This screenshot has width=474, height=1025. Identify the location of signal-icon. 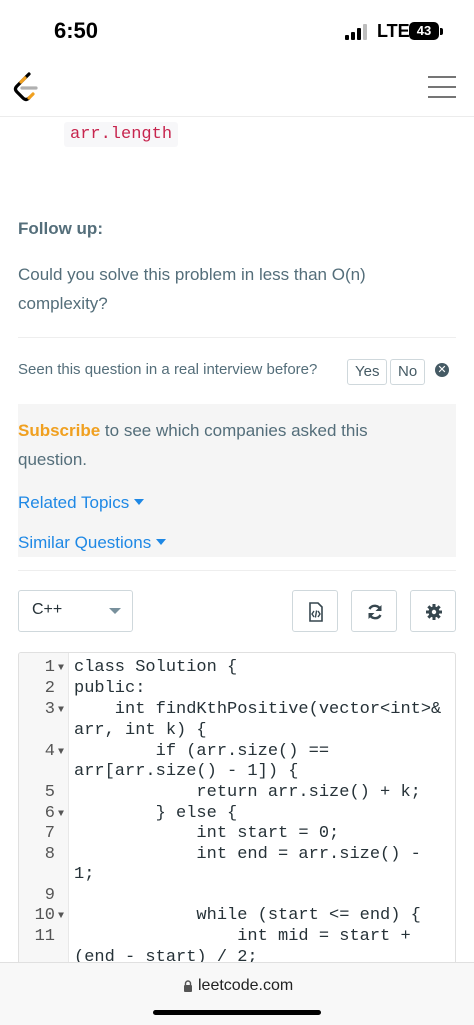
(358, 32).